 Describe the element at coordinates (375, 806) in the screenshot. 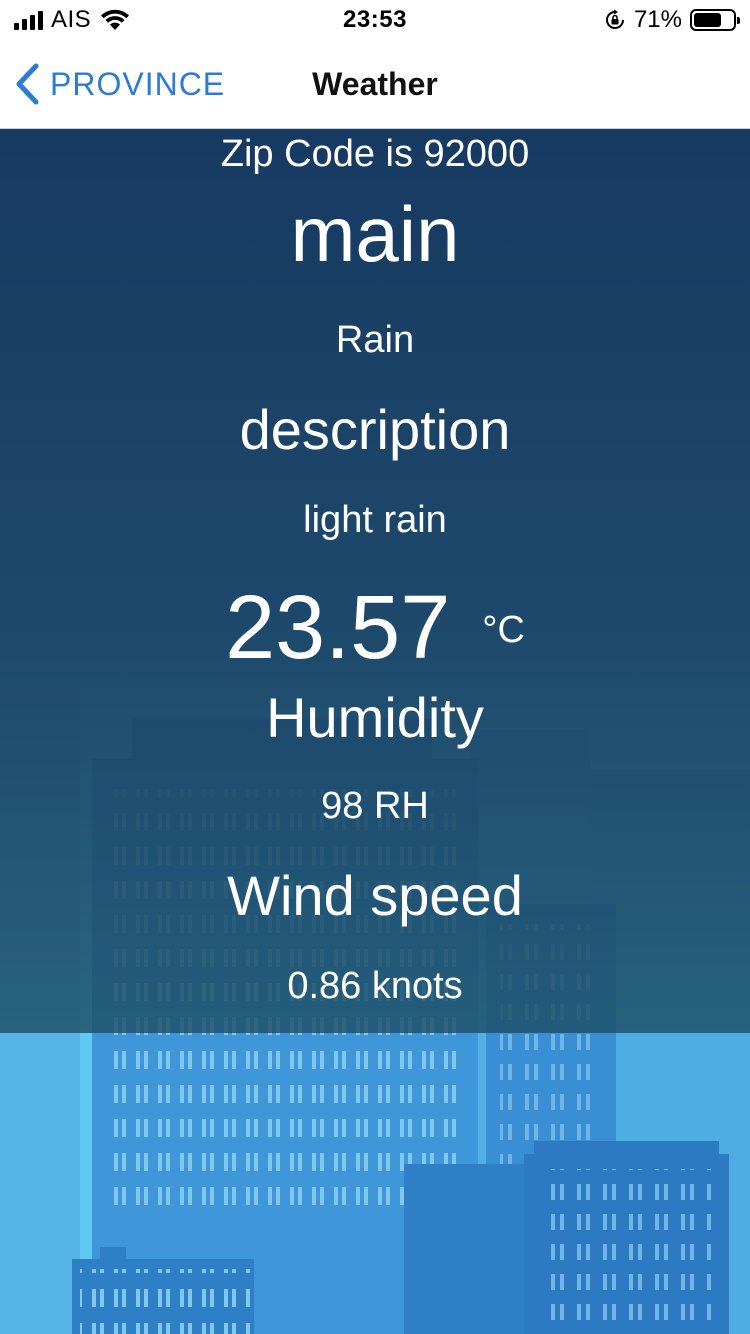

I see `humidity-value: 98 RH` at that location.